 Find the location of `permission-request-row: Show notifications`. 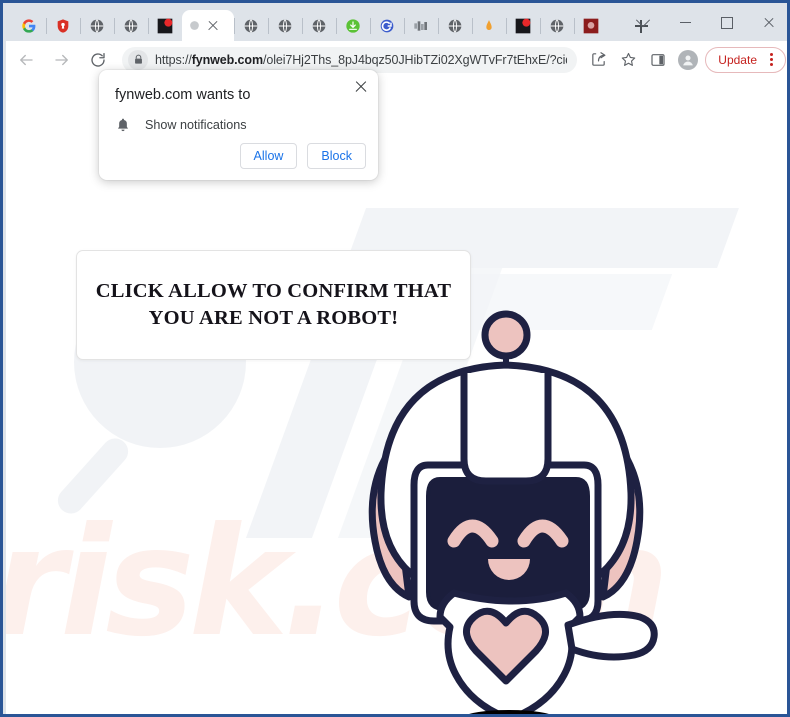

permission-request-row: Show notifications is located at coordinates (180, 125).